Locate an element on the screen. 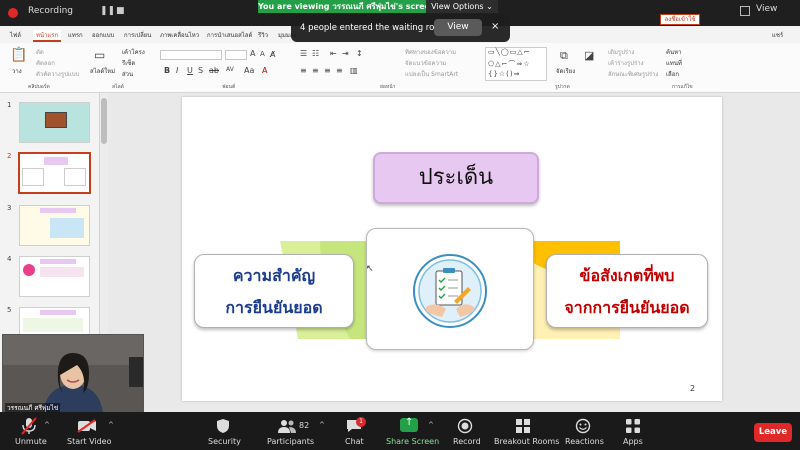 This screenshot has height=450, width=800. tab-insert: แทรก is located at coordinates (75, 35).